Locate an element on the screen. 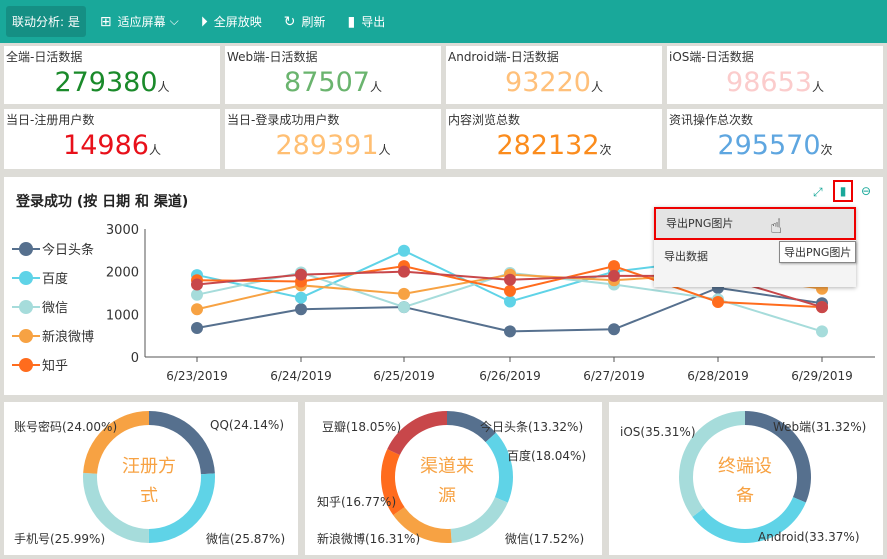 This screenshot has height=559, width=887. slice-label: iOS(35.31%) is located at coordinates (658, 432).